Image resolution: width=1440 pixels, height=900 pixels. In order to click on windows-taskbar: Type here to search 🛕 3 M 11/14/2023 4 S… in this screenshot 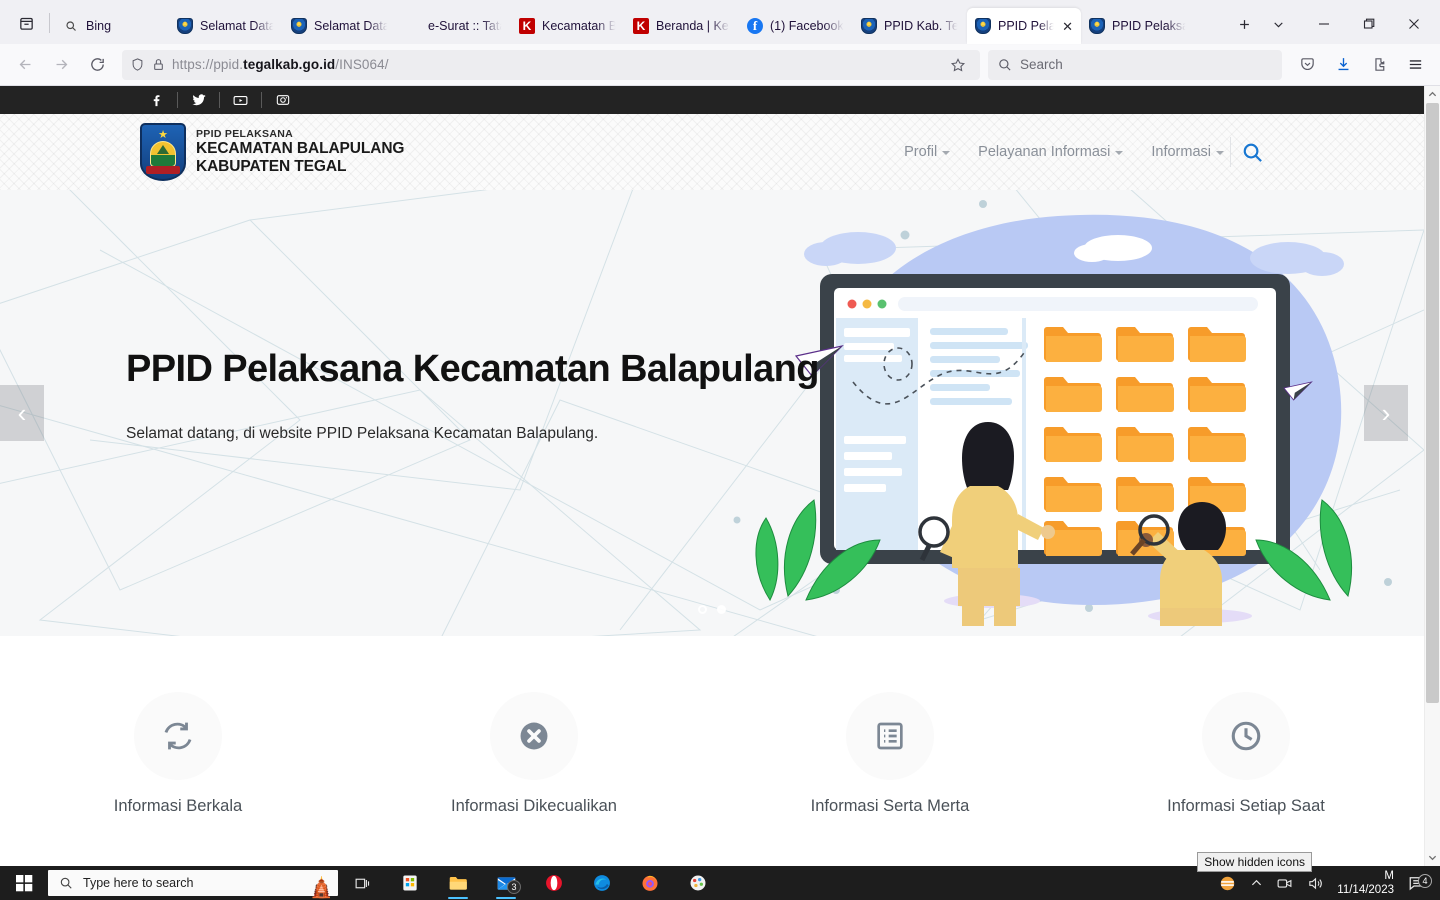, I will do `click(720, 876)`.